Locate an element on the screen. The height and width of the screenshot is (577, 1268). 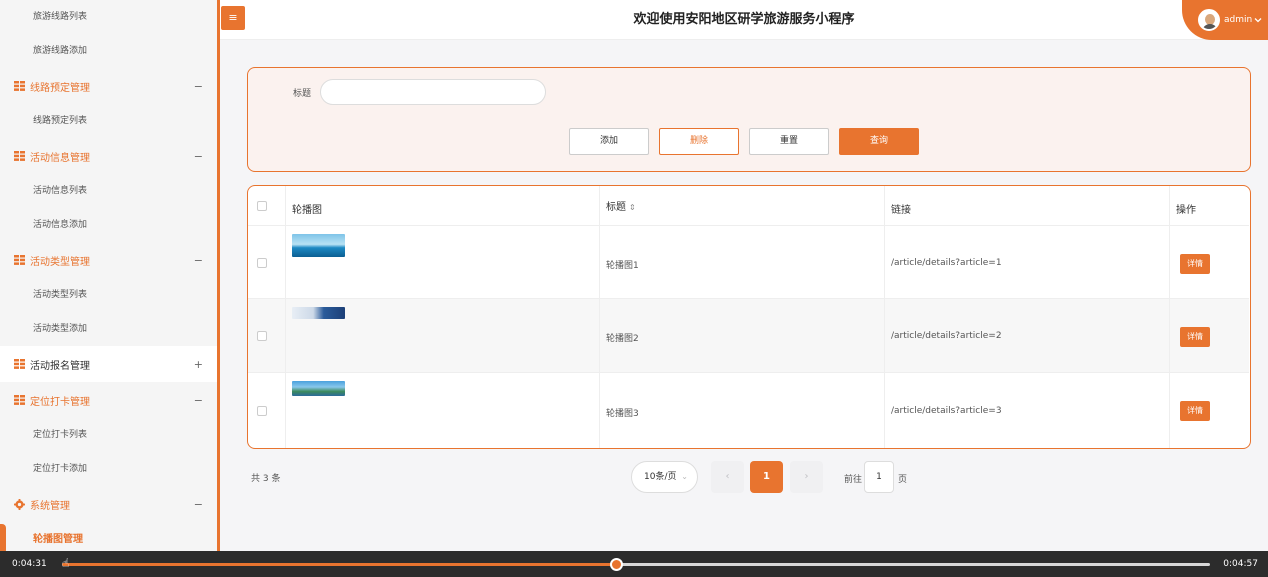
current-time: 0:04:31 is located at coordinates (29, 564).